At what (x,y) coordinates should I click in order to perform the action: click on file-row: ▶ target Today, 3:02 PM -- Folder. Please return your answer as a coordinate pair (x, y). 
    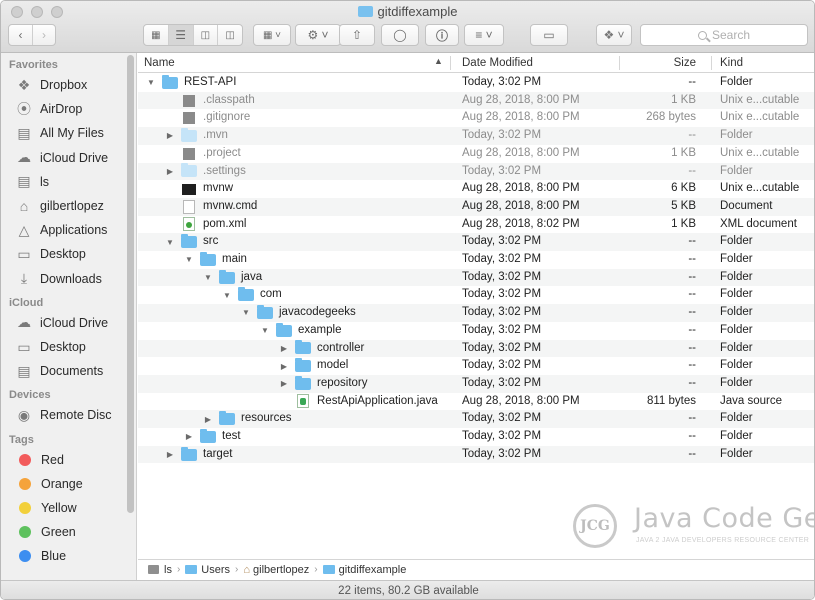
    Looking at the image, I should click on (476, 454).